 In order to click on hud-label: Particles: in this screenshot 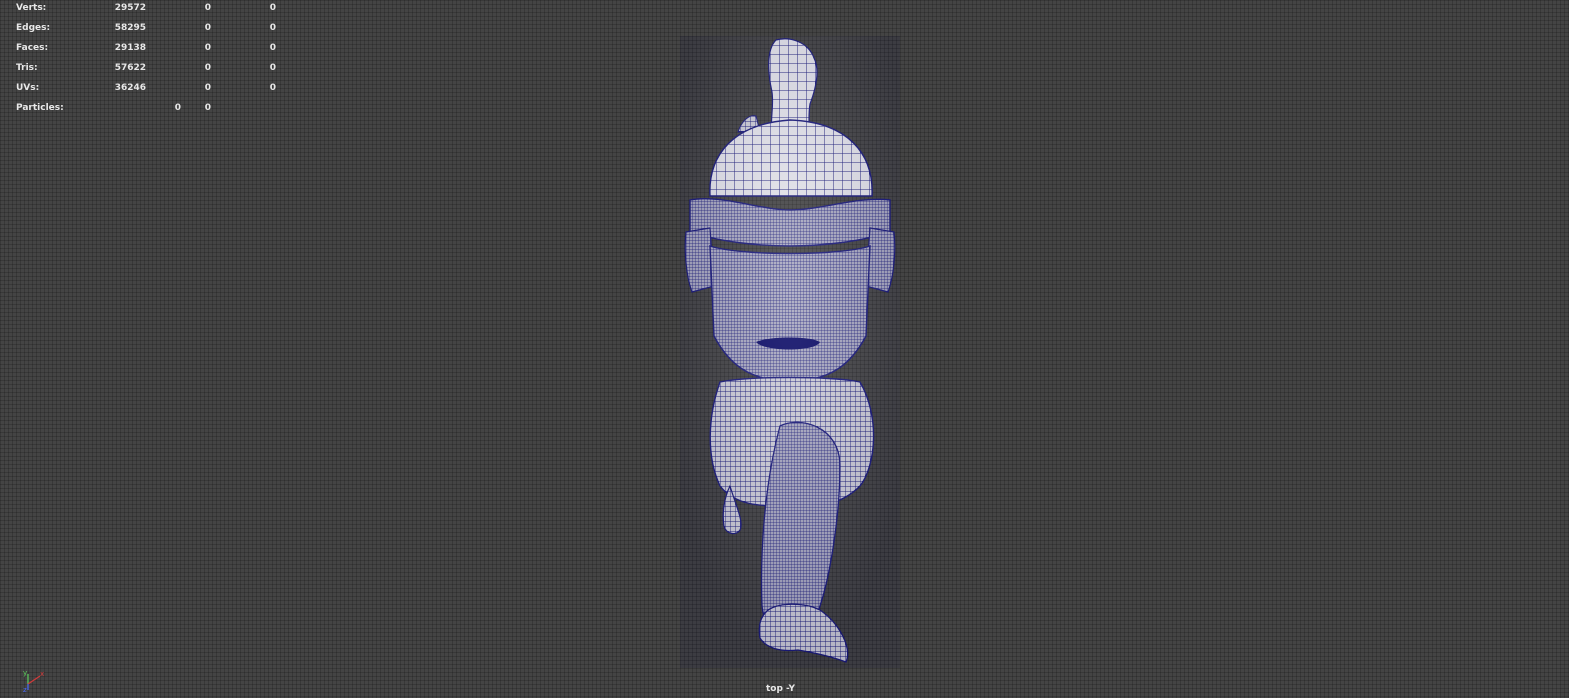, I will do `click(40, 108)`.